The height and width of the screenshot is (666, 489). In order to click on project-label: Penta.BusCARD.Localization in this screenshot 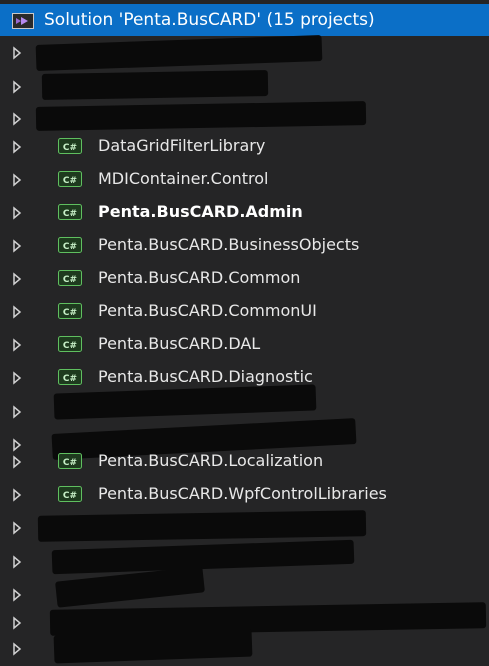, I will do `click(211, 460)`.